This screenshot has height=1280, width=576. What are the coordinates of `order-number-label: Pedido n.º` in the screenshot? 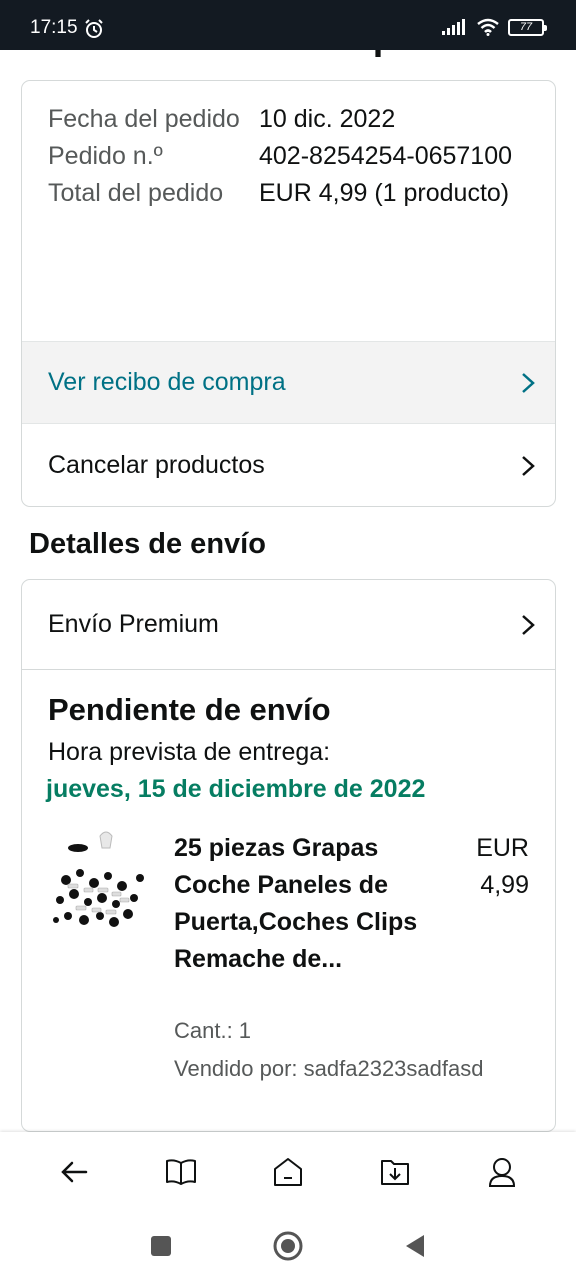 It's located at (105, 156).